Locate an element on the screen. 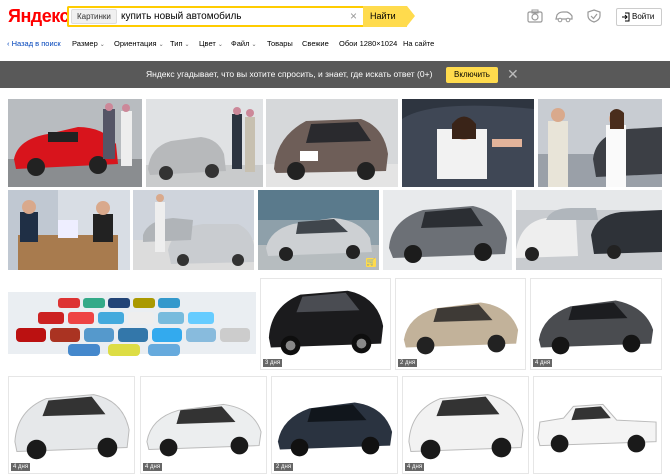  enable-button: Включить is located at coordinates (472, 75).